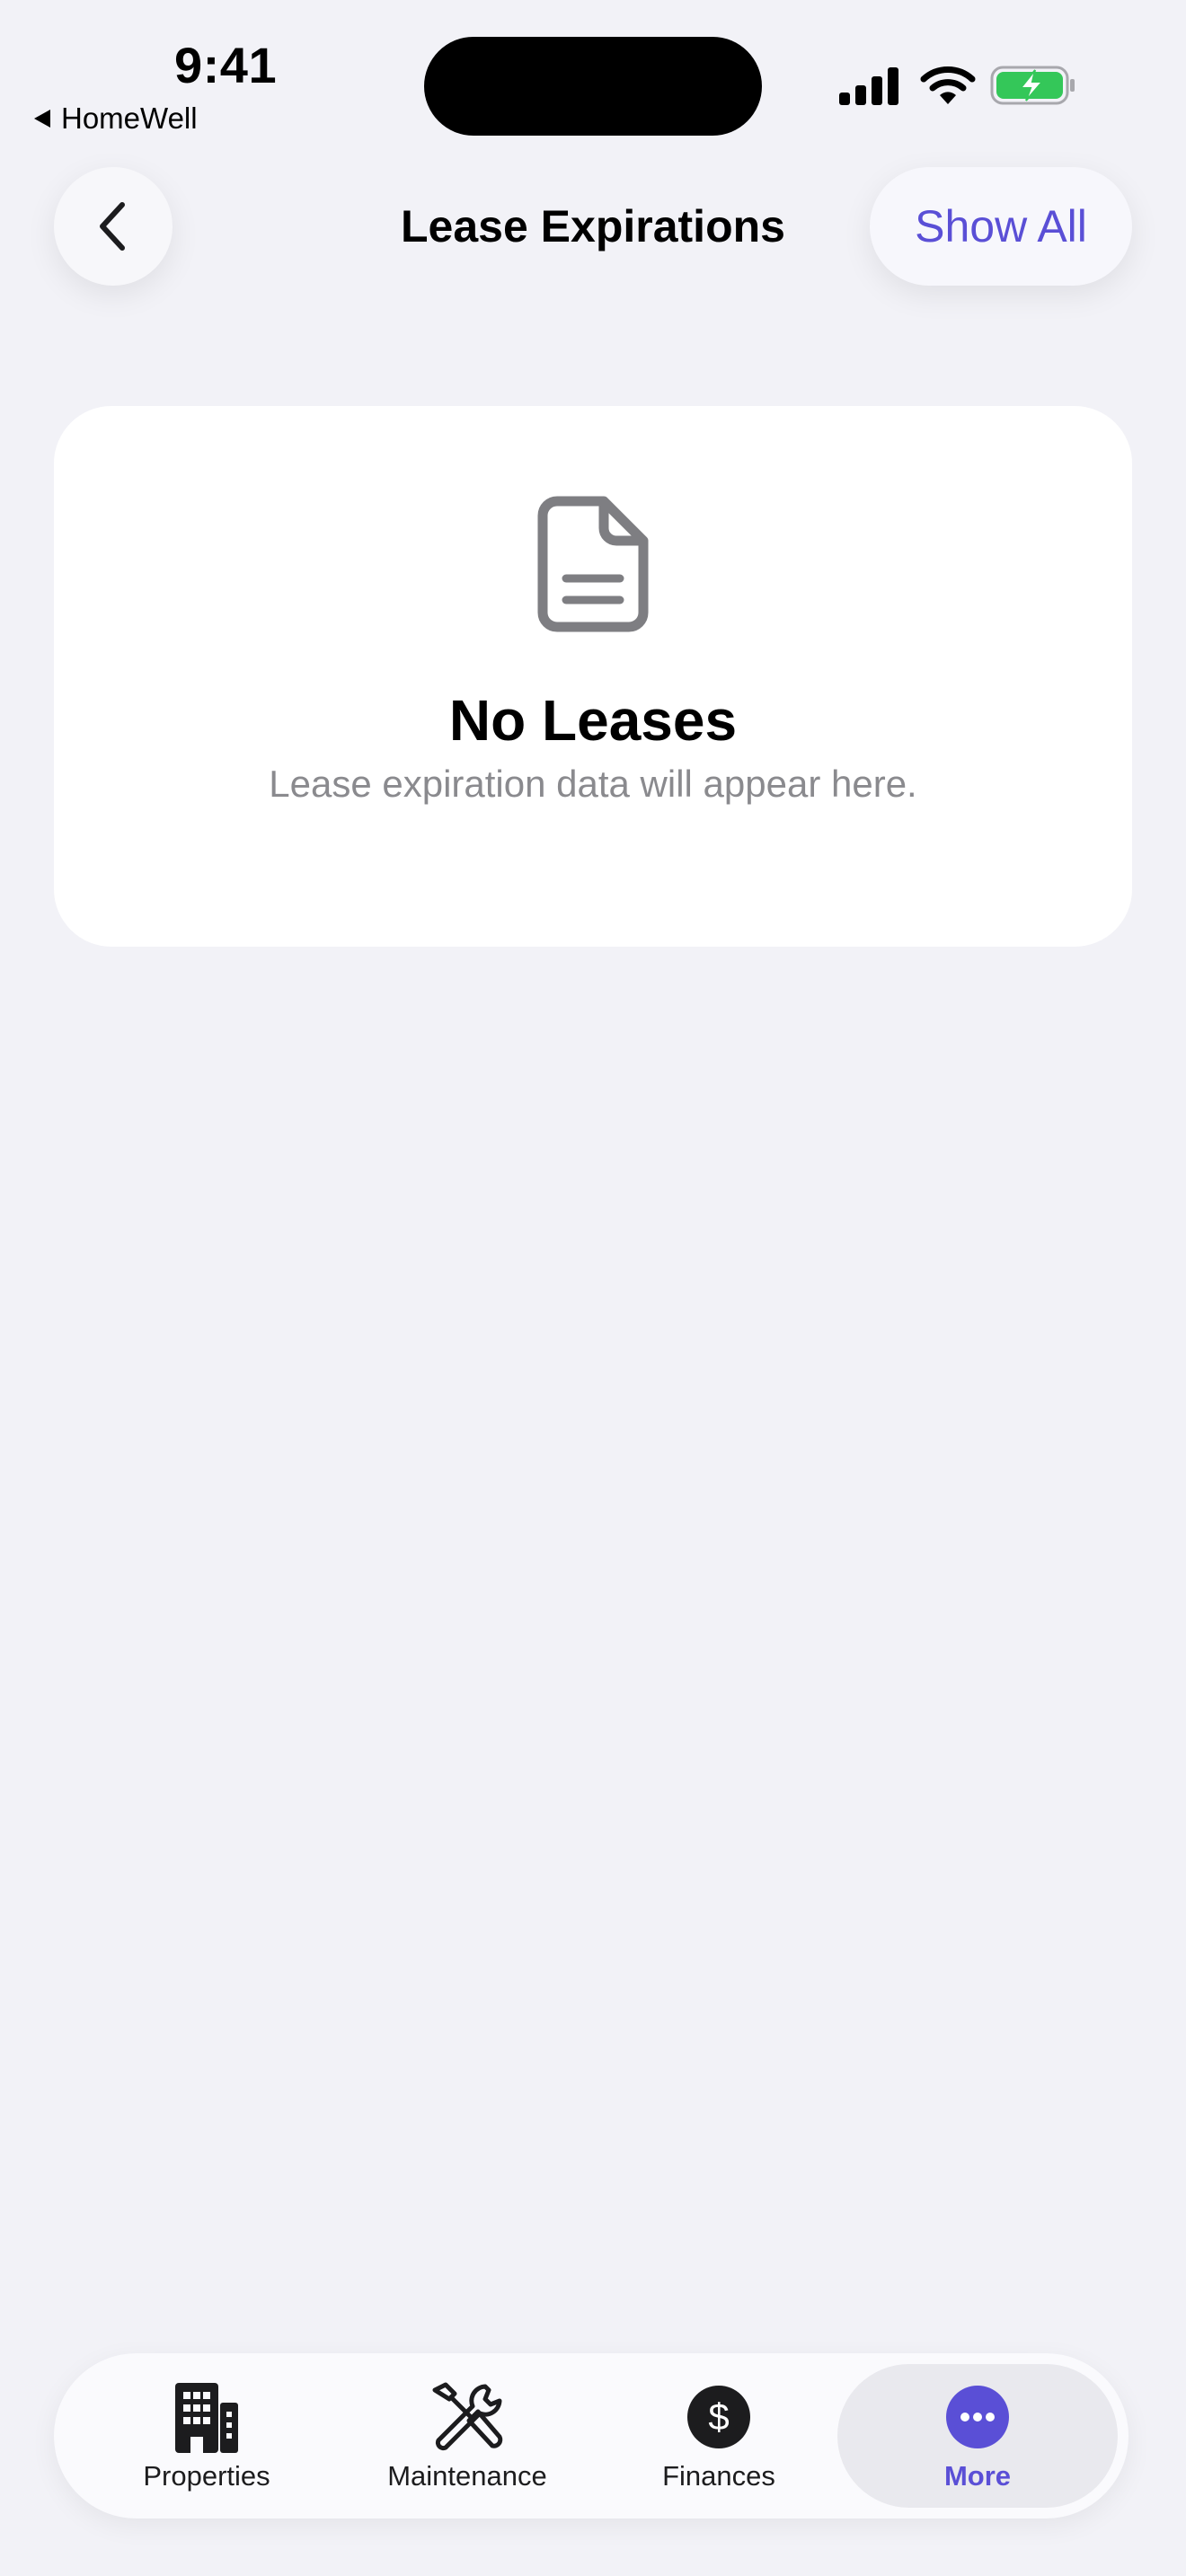 The height and width of the screenshot is (2576, 1186). What do you see at coordinates (718, 2476) in the screenshot?
I see `tab-finances-label: Finances` at bounding box center [718, 2476].